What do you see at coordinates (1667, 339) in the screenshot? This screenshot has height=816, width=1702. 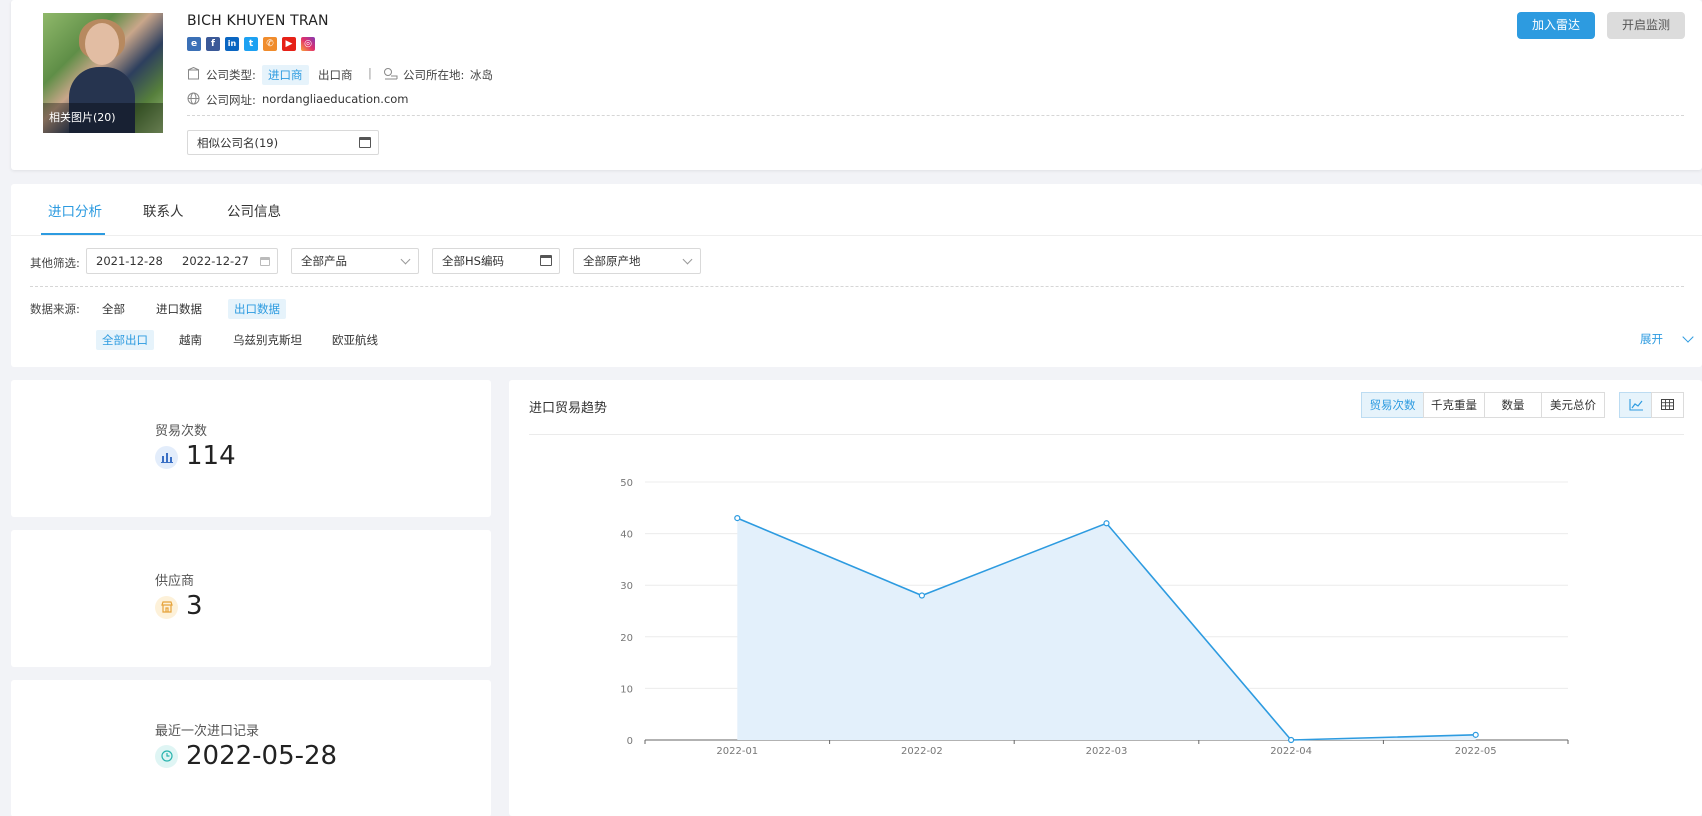 I see `expand-button: 展开` at bounding box center [1667, 339].